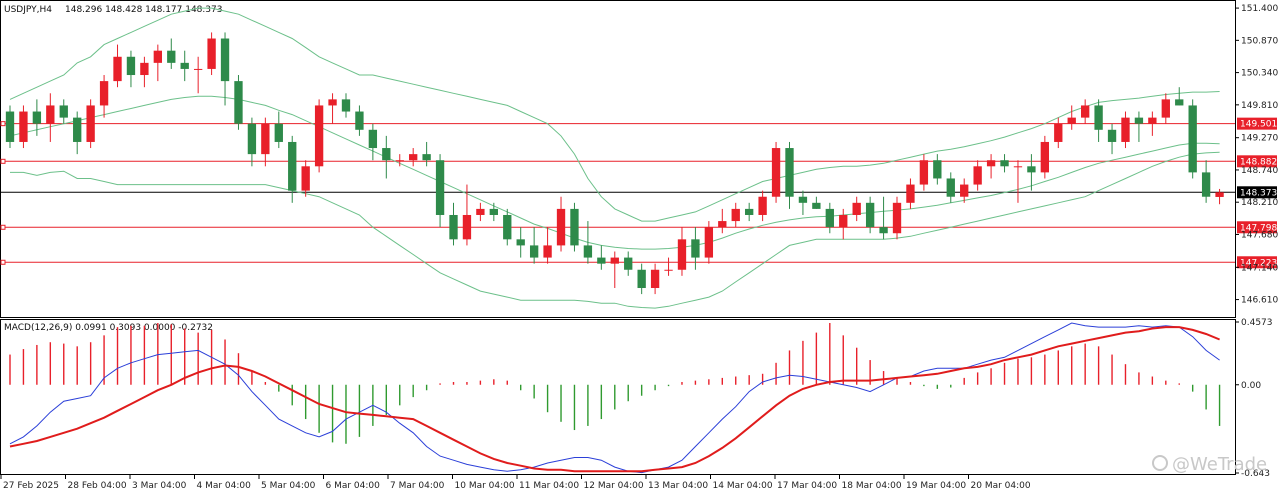  Describe the element at coordinates (549, 486) in the screenshot. I see `time-tick-label: 11 Mar 04:00` at that location.